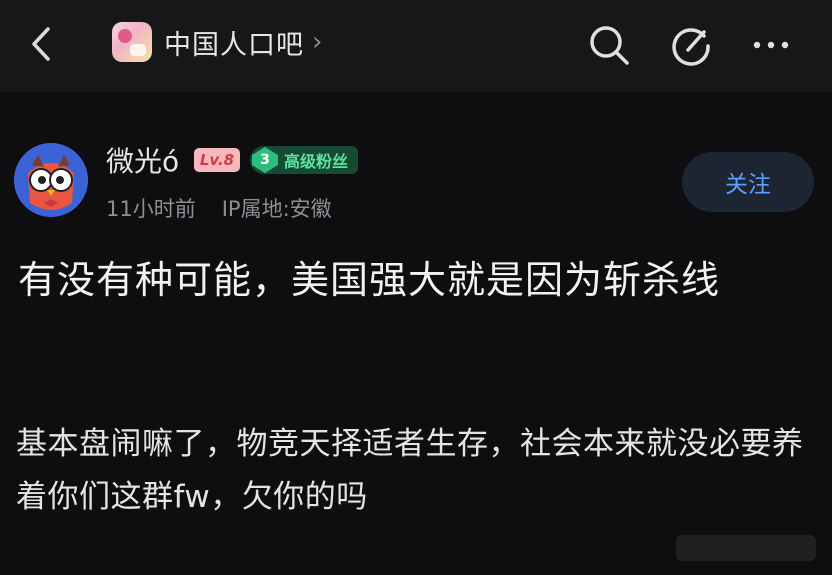 This screenshot has width=832, height=575. I want to click on chevron-right-icon: ›, so click(317, 42).